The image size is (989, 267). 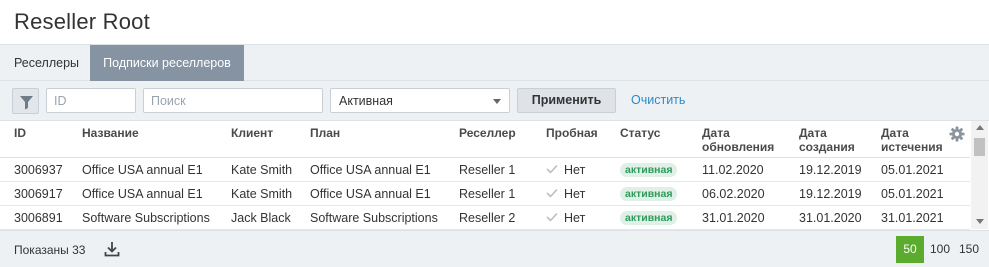 I want to click on gear-icon, so click(x=957, y=134).